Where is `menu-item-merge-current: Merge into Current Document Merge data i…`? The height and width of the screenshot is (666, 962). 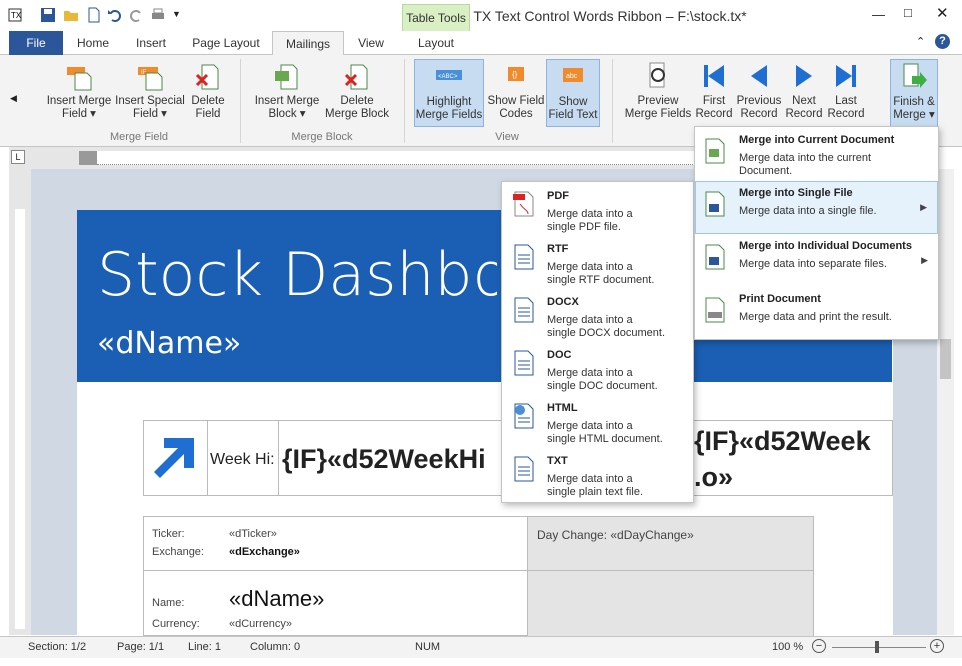 menu-item-merge-current: Merge into Current Document Merge data i… is located at coordinates (816, 155).